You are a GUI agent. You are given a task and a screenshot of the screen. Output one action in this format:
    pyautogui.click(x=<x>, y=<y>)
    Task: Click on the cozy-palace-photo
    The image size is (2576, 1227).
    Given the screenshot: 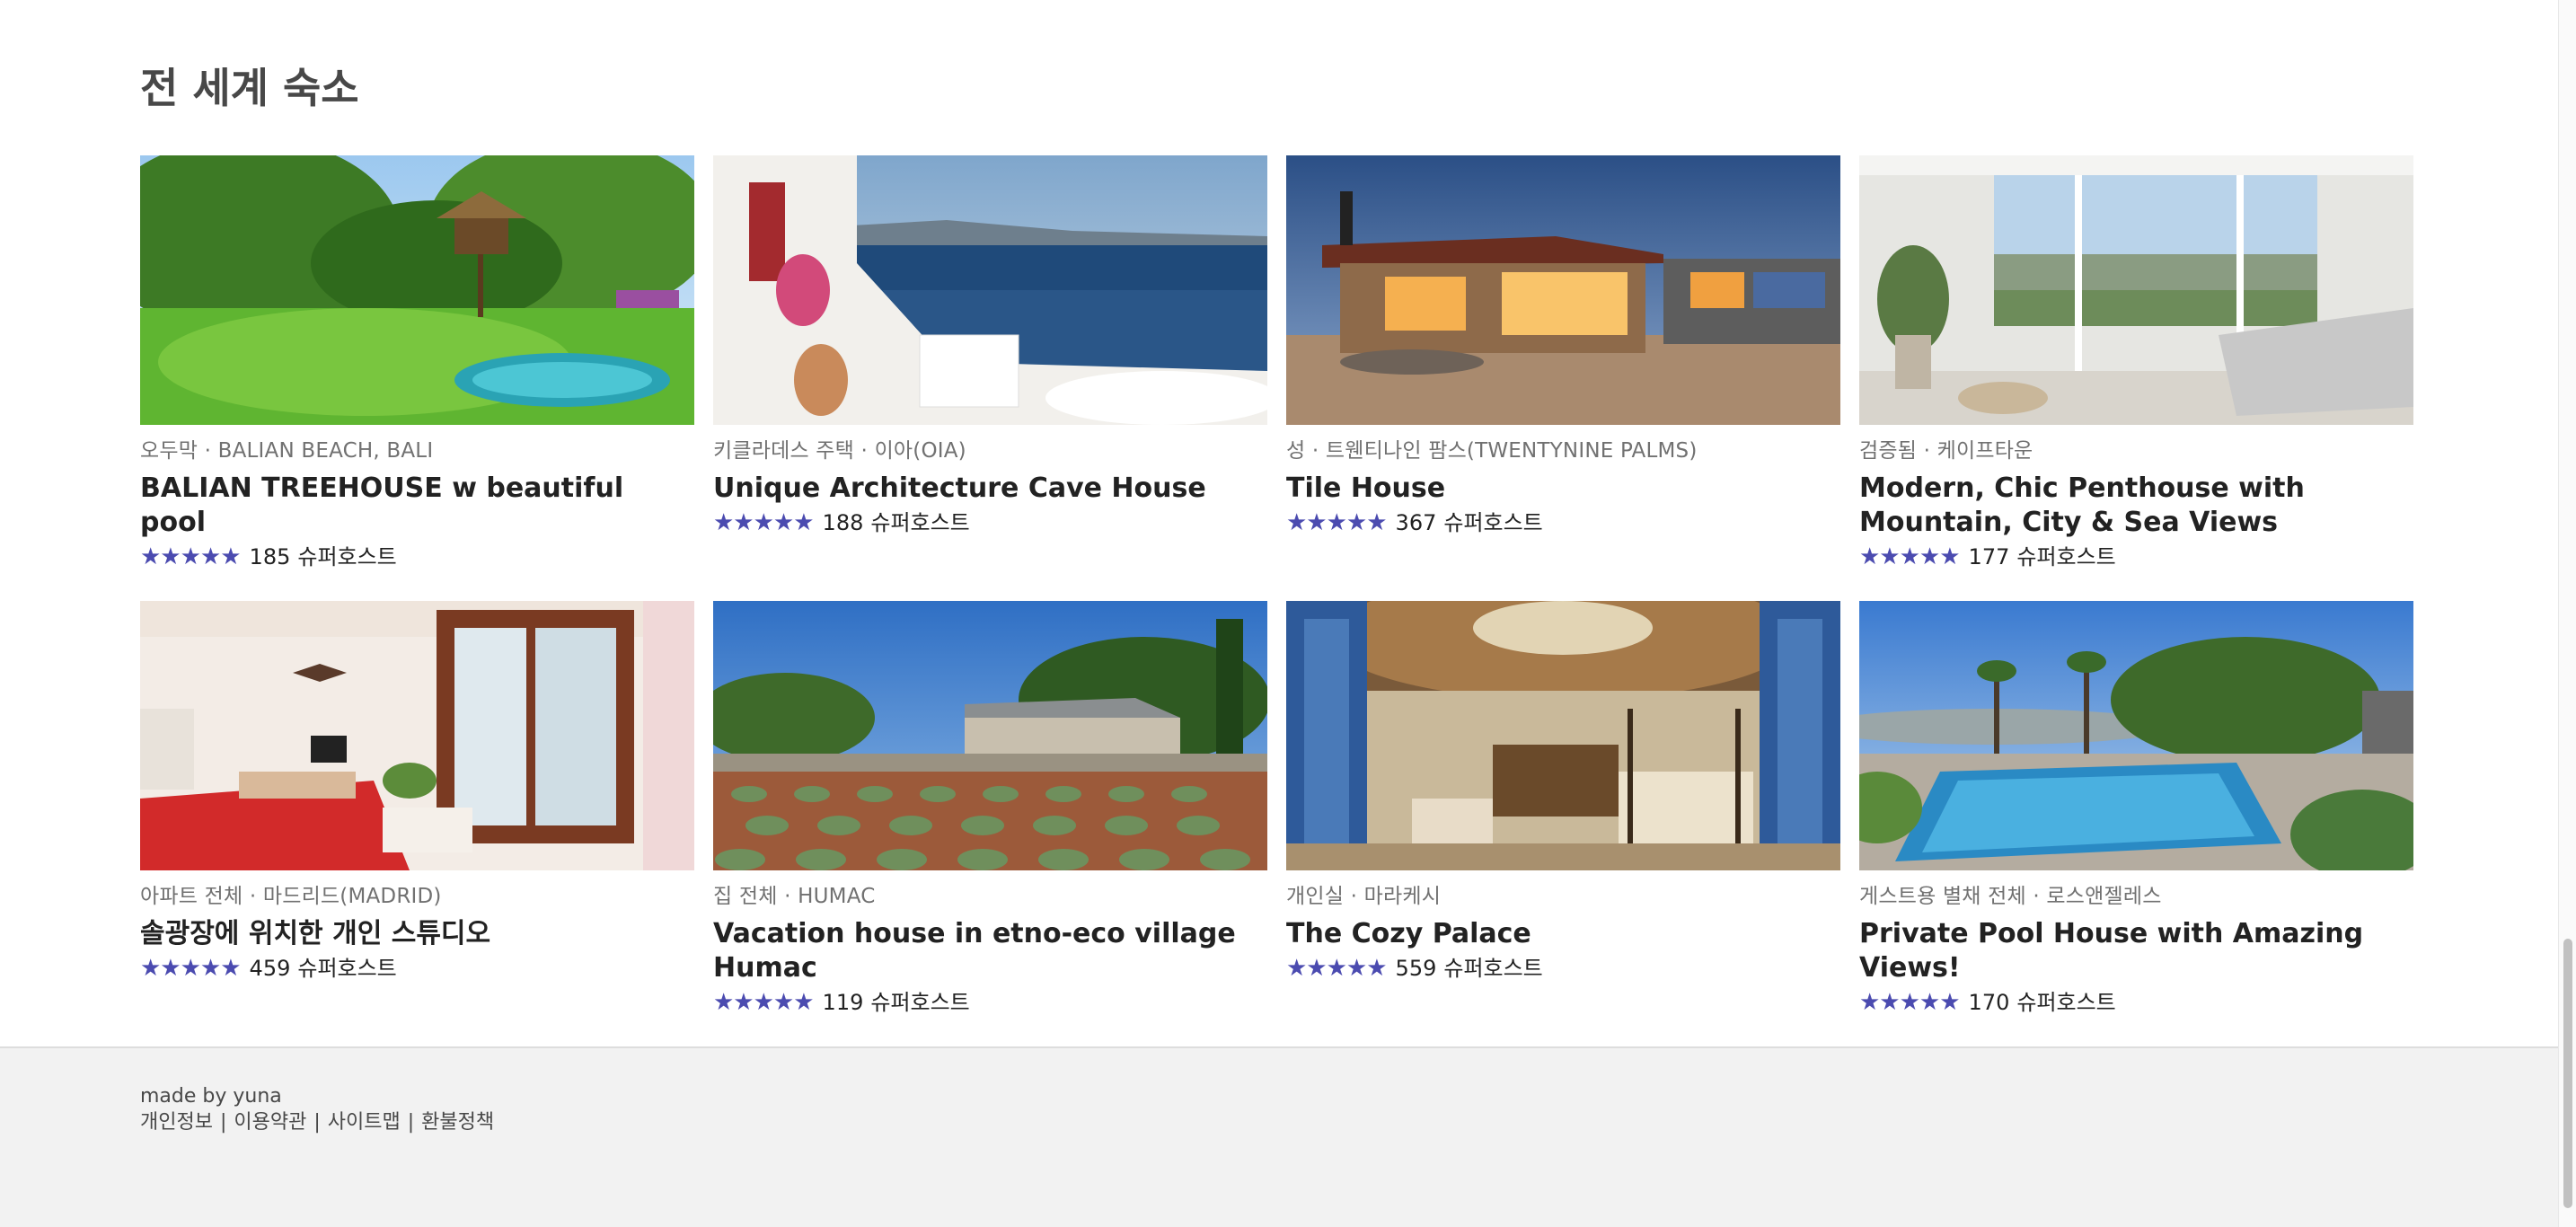 What is the action you would take?
    pyautogui.click(x=1563, y=735)
    